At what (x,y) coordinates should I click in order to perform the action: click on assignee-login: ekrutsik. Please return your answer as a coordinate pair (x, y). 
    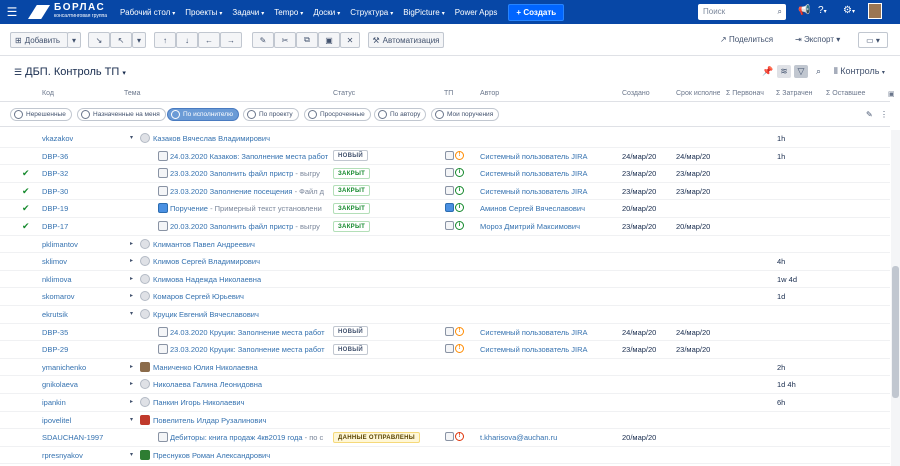
    Looking at the image, I should click on (55, 314).